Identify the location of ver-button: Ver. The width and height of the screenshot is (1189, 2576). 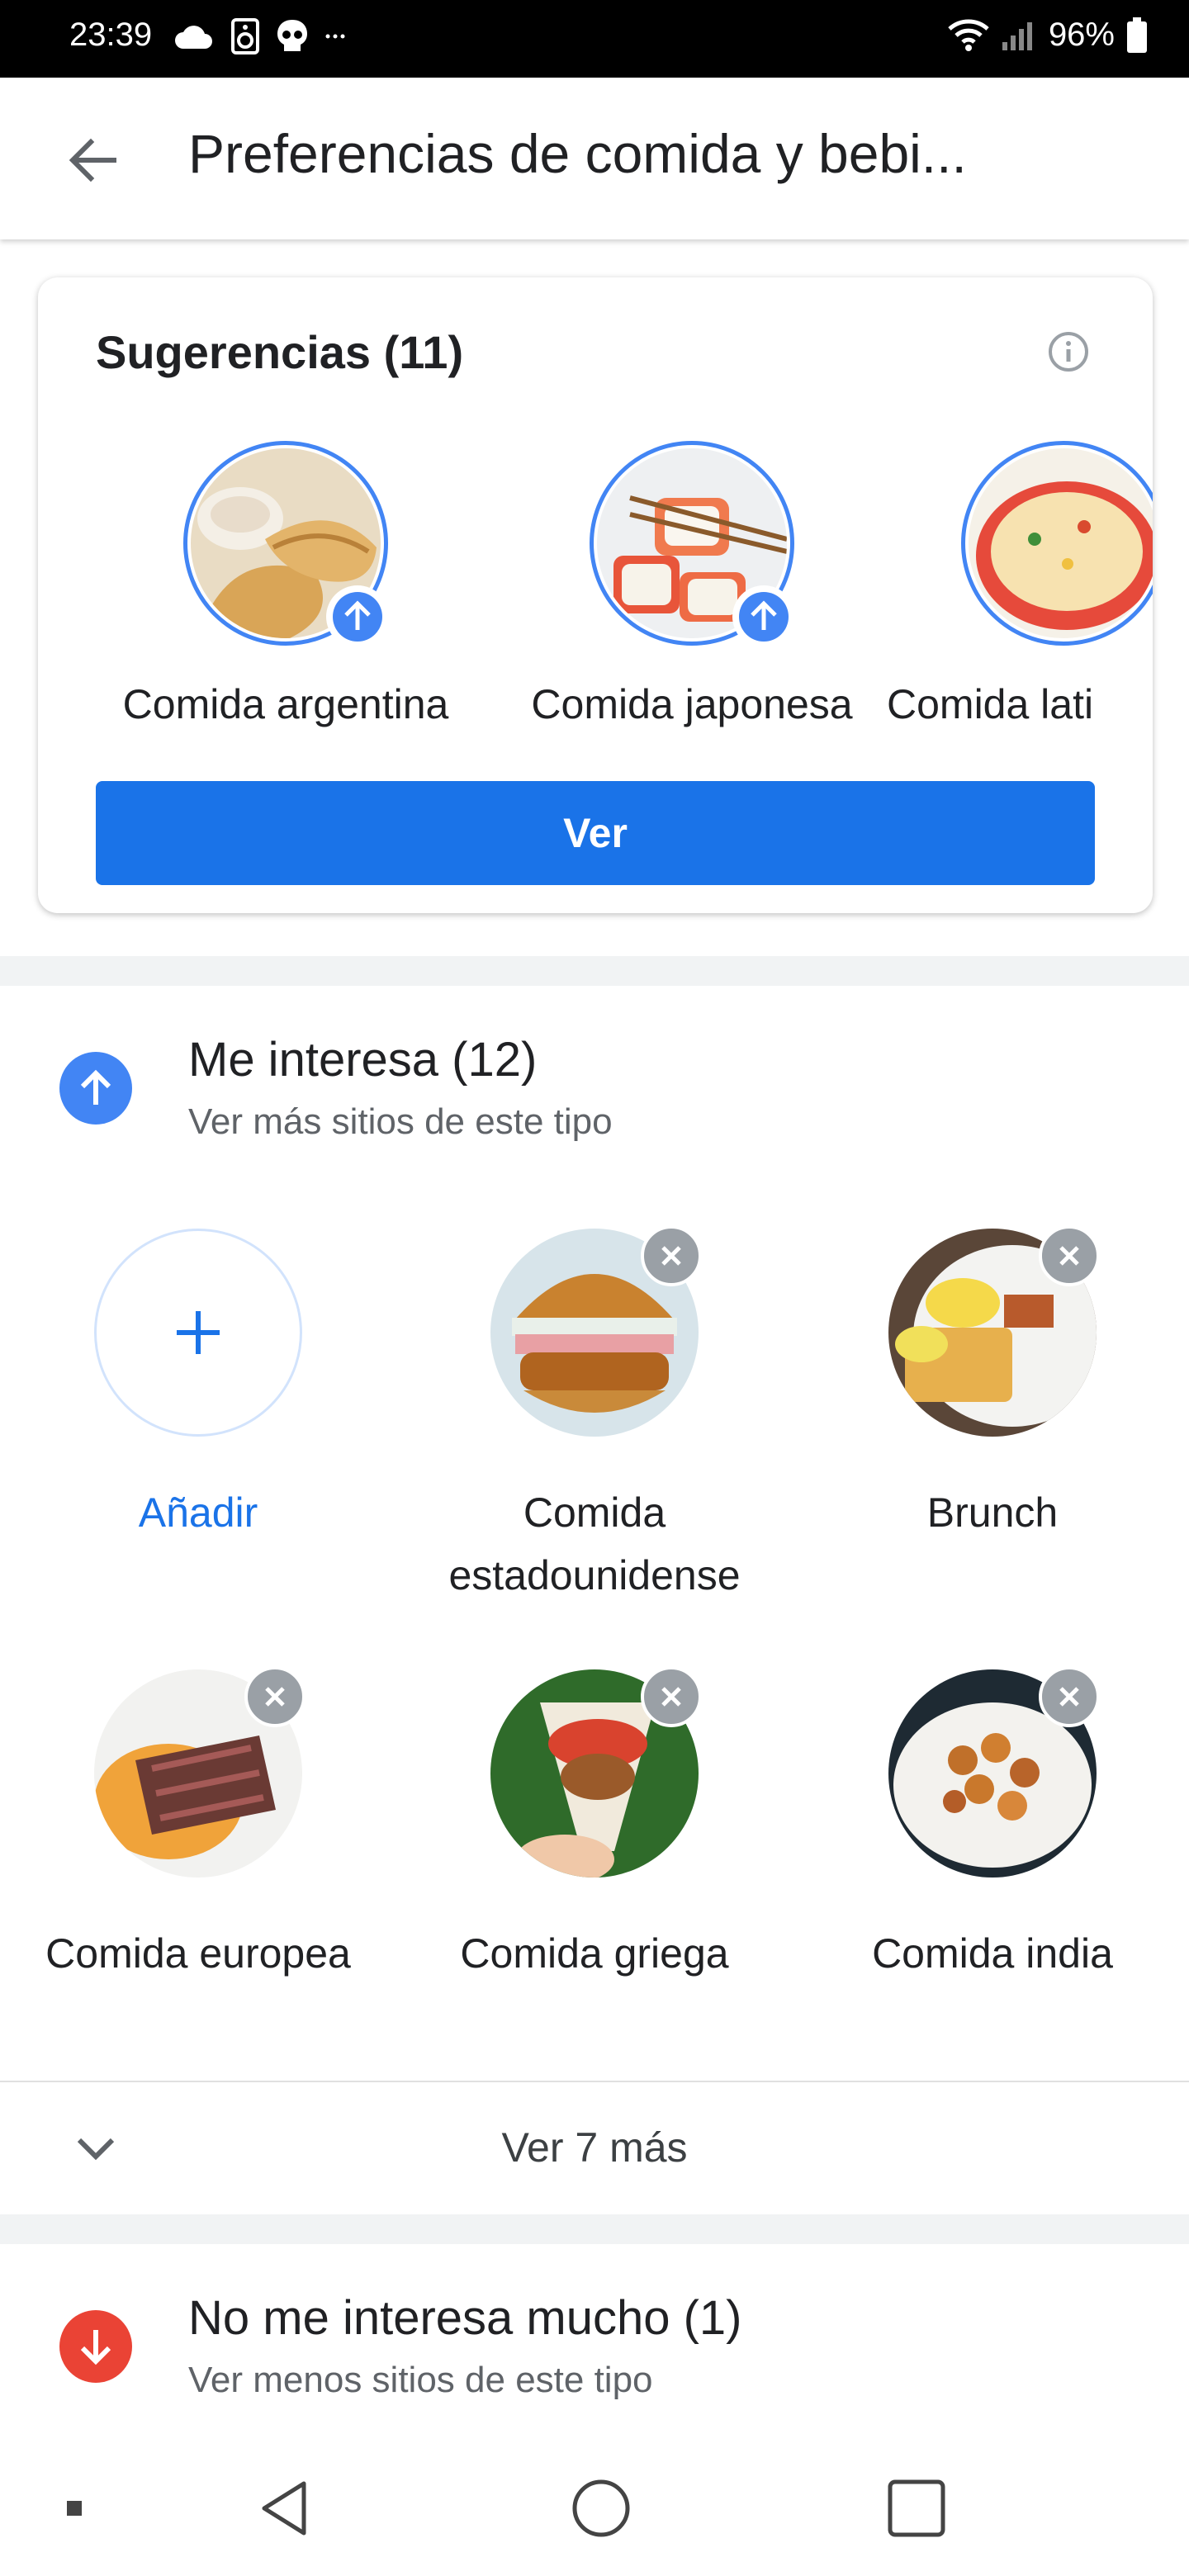
(595, 833).